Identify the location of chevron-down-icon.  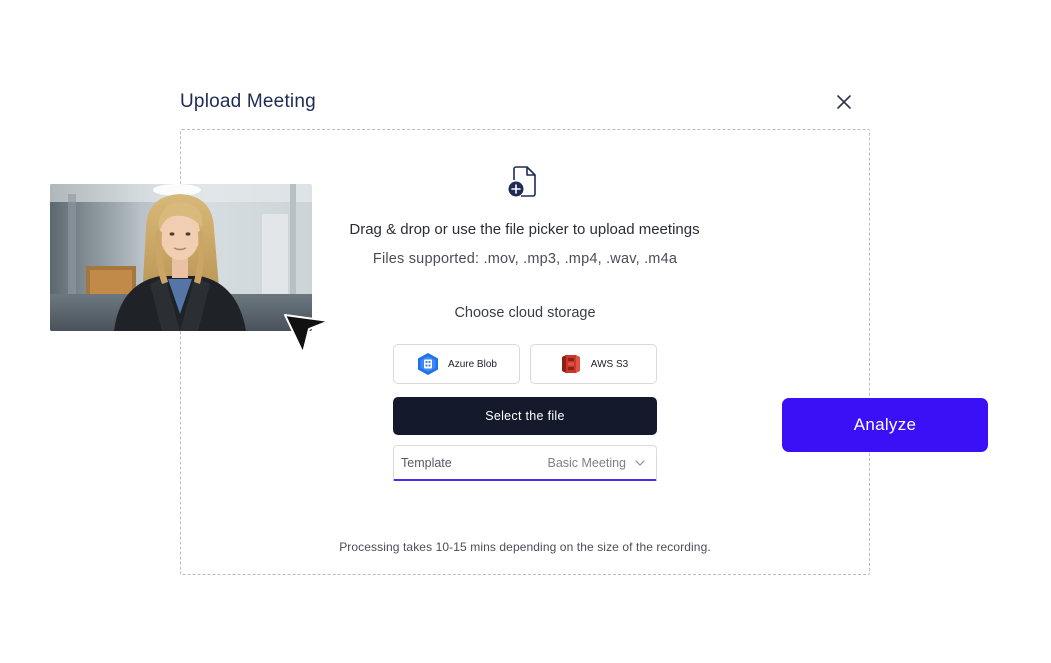
(640, 463).